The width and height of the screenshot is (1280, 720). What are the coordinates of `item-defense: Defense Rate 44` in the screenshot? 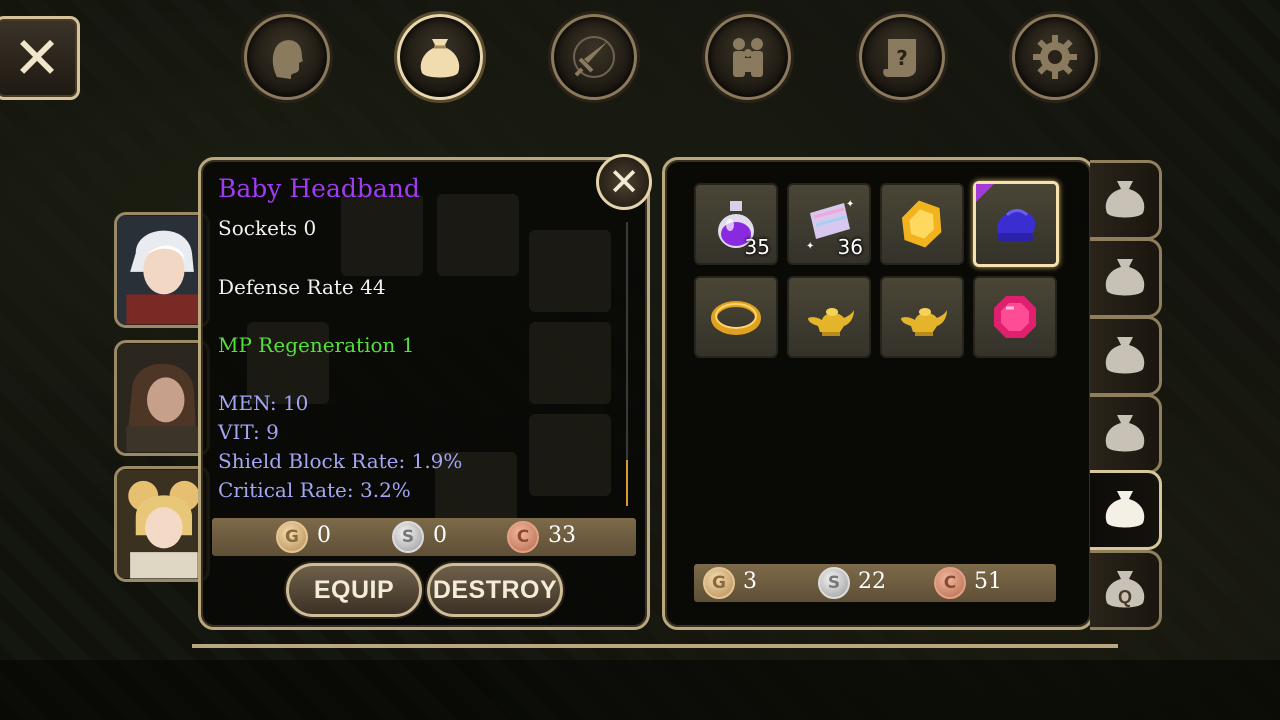 It's located at (302, 287).